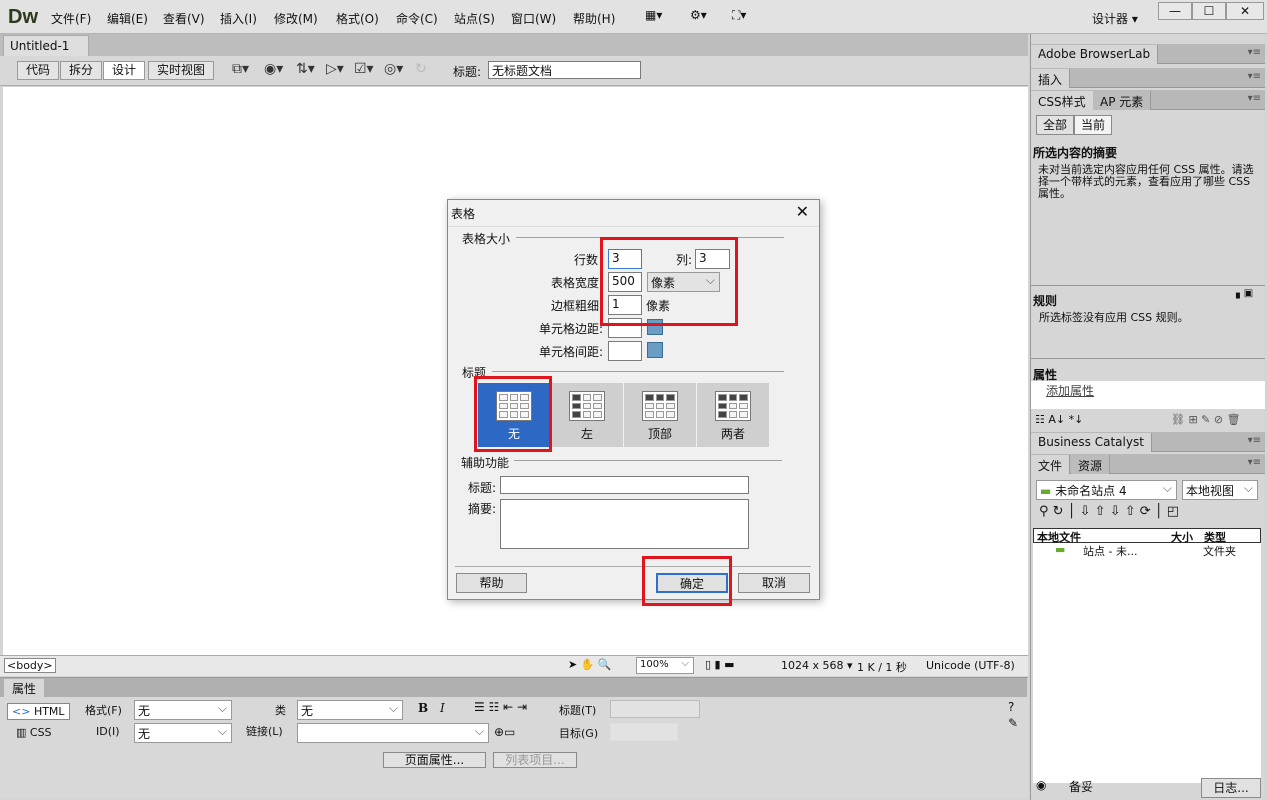 The height and width of the screenshot is (800, 1267). What do you see at coordinates (698, 15) in the screenshot?
I see `gear-icon: ⚙▾` at bounding box center [698, 15].